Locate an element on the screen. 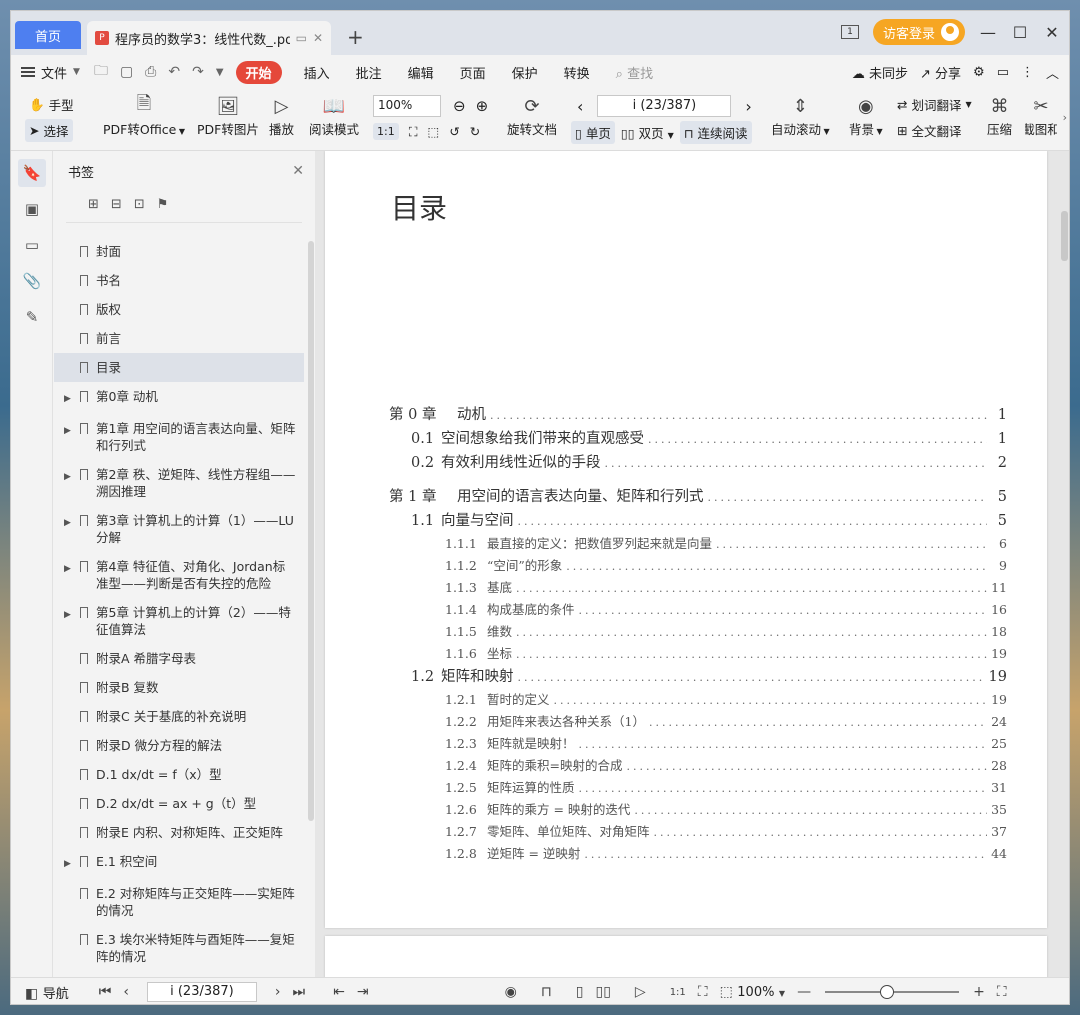  bookmark-item: 书名 is located at coordinates (179, 280).